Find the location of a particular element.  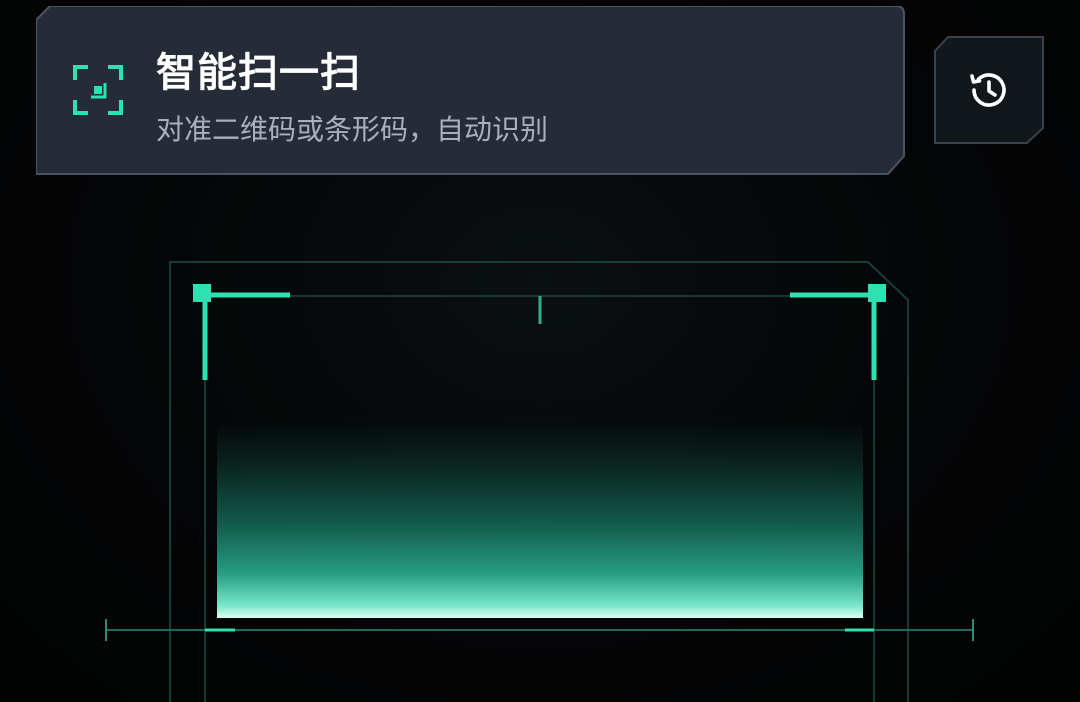

history-button is located at coordinates (989, 90).